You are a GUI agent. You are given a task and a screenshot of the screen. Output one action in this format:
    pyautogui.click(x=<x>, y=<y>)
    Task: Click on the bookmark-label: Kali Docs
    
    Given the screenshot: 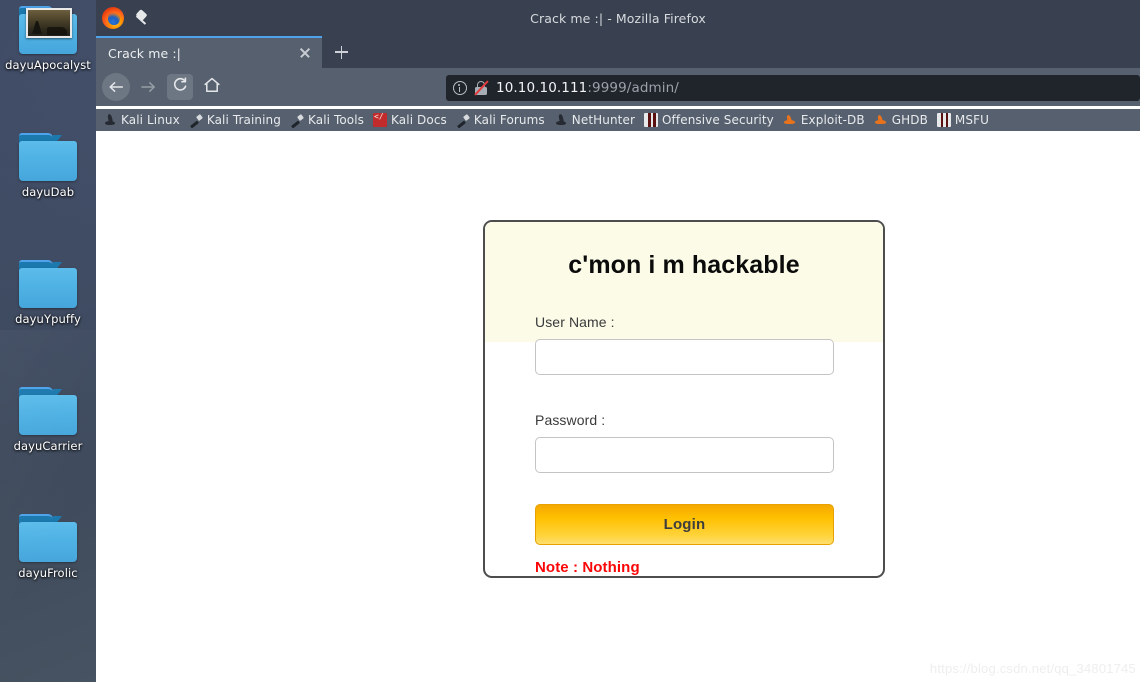 What is the action you would take?
    pyautogui.click(x=419, y=120)
    